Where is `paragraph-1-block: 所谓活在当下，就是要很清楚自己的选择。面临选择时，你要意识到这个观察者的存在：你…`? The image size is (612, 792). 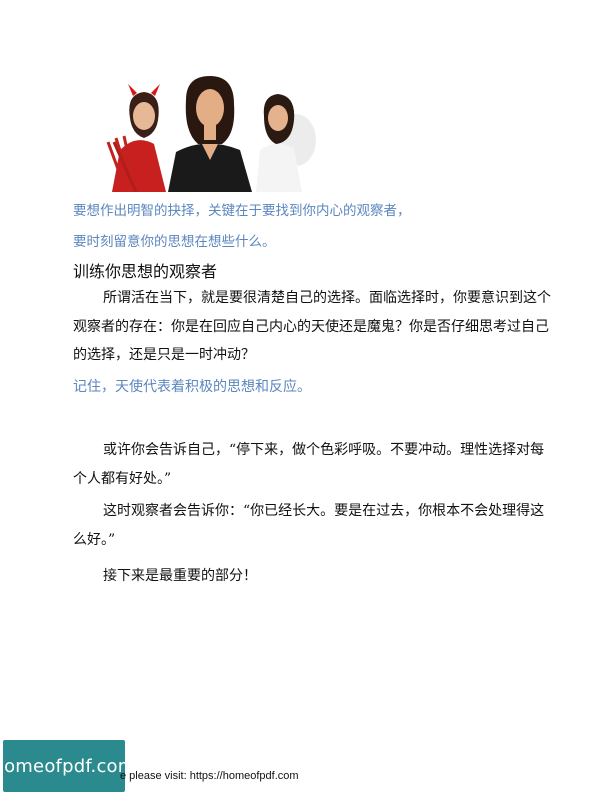 paragraph-1-block: 所谓活在当下，就是要很清楚自己的选择。面临选择时，你要意识到这个观察者的存在：你… is located at coordinates (312, 327).